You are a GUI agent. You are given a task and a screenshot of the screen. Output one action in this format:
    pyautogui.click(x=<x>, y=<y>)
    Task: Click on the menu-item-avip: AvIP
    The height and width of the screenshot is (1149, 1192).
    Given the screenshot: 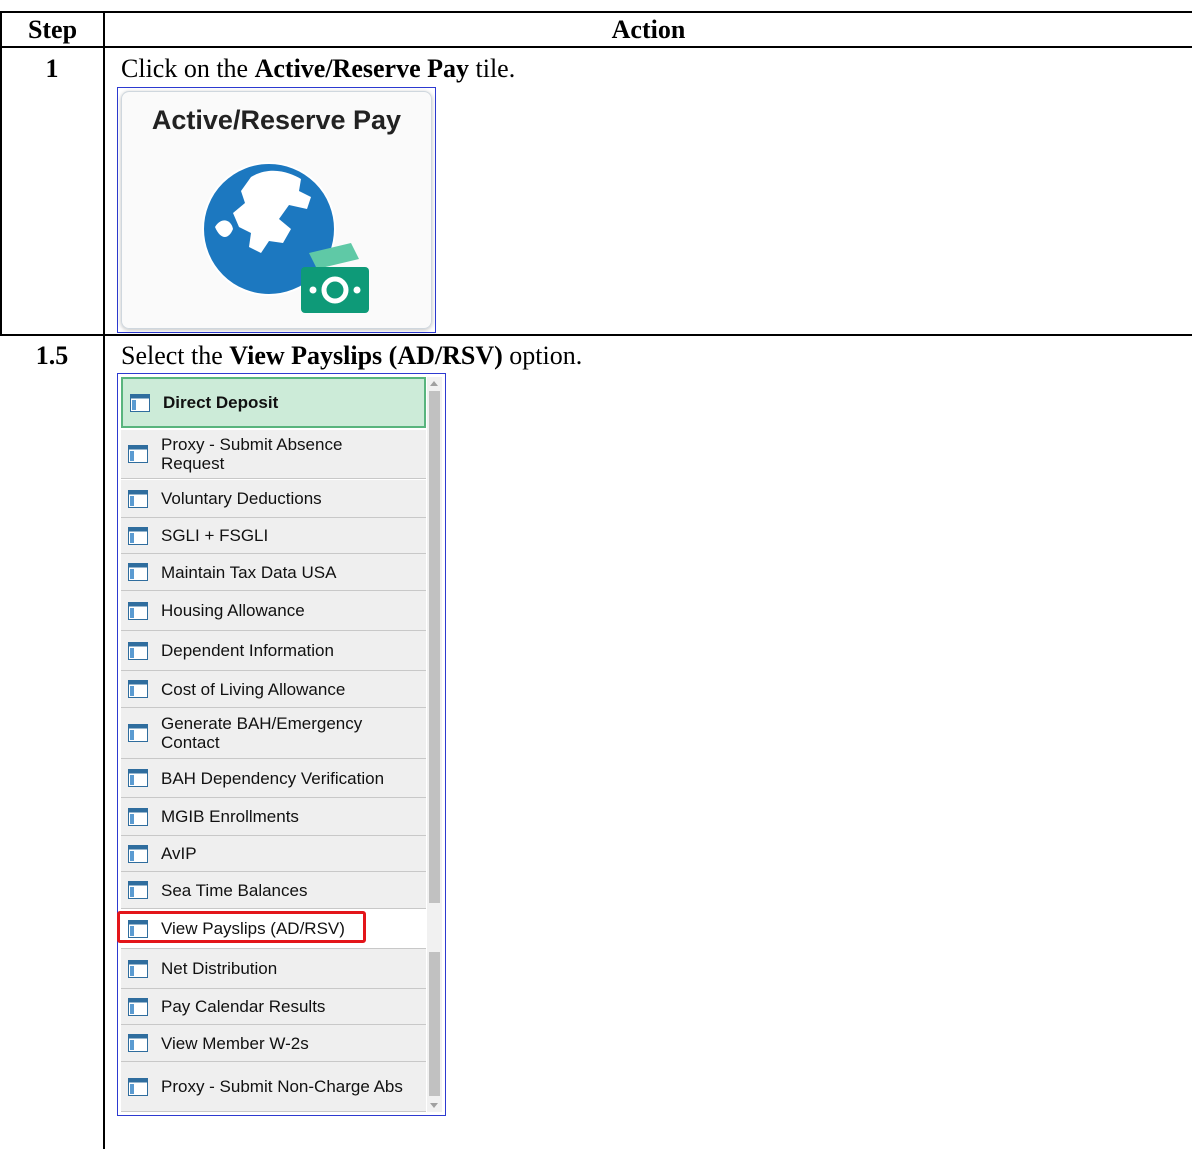 What is the action you would take?
    pyautogui.click(x=273, y=854)
    